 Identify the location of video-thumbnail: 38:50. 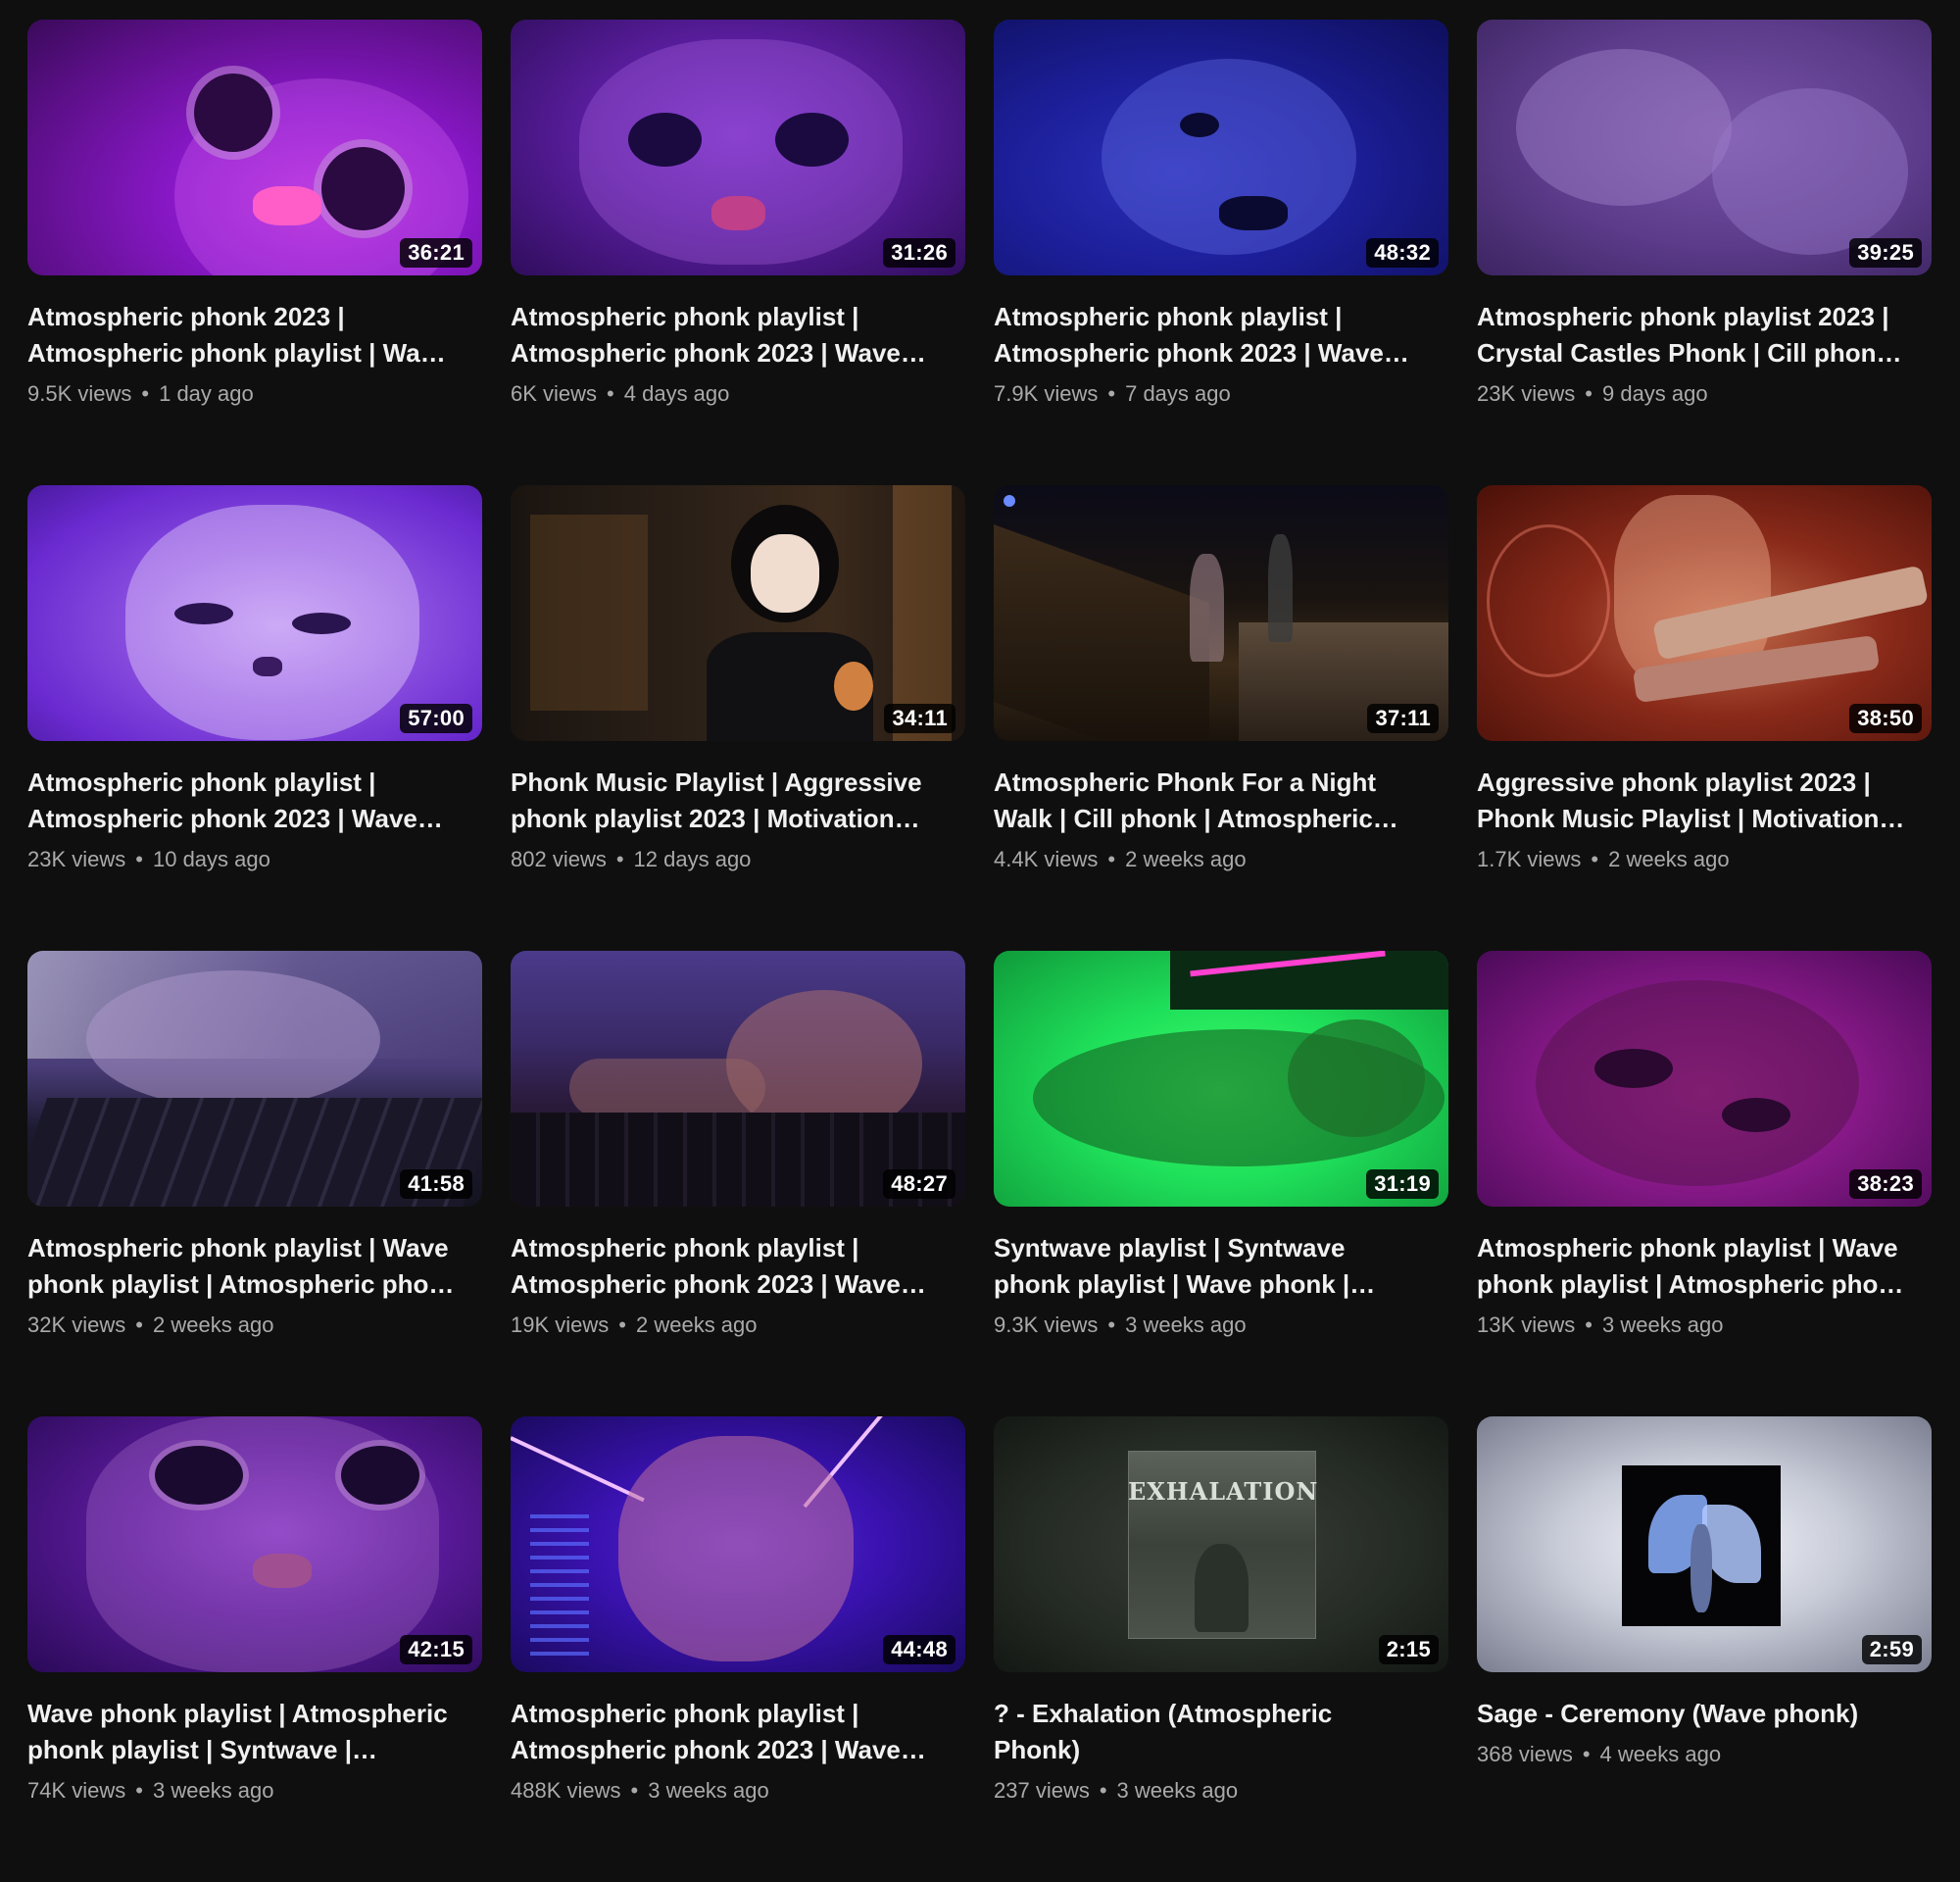
(1704, 613).